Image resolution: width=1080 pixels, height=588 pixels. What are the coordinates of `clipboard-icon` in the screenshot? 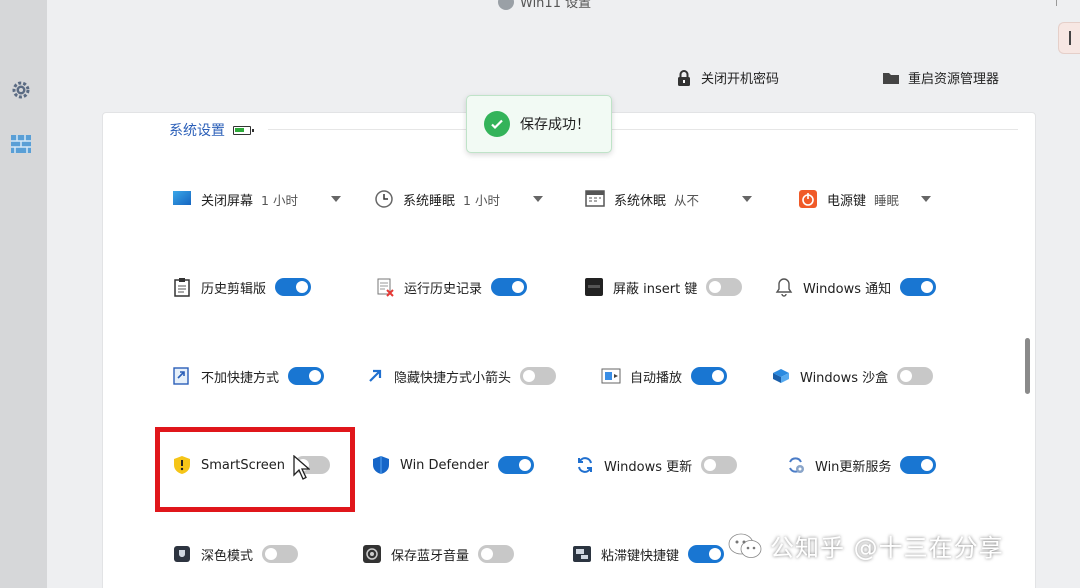 It's located at (182, 287).